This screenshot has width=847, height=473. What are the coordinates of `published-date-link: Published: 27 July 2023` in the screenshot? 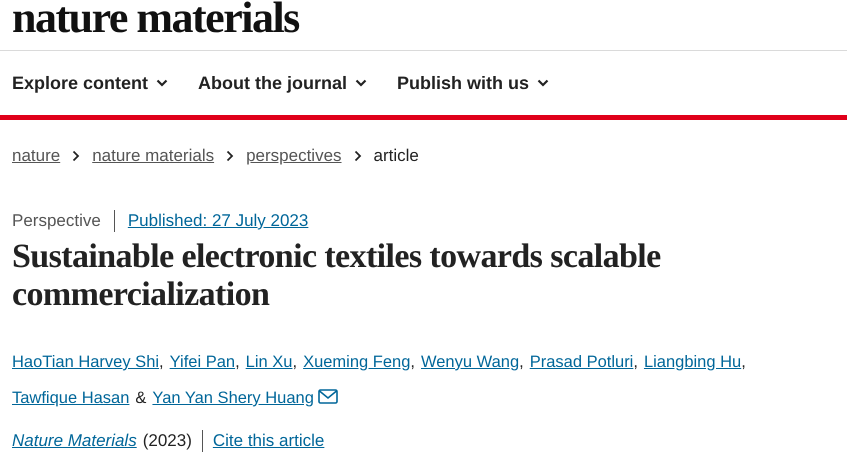 It's located at (218, 221).